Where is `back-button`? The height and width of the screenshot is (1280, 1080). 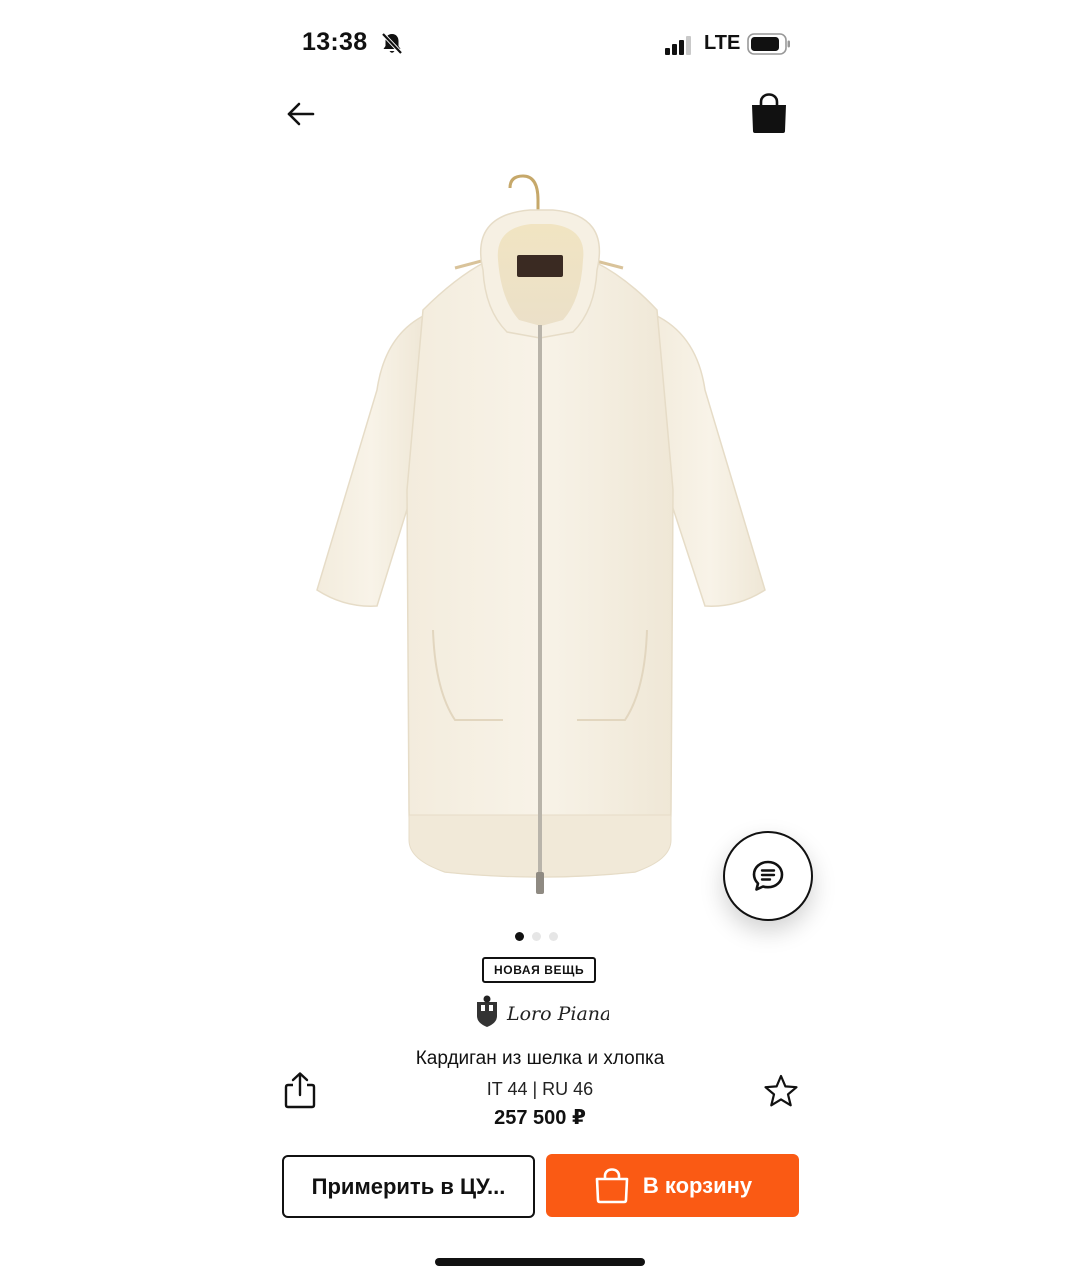
back-button is located at coordinates (301, 114).